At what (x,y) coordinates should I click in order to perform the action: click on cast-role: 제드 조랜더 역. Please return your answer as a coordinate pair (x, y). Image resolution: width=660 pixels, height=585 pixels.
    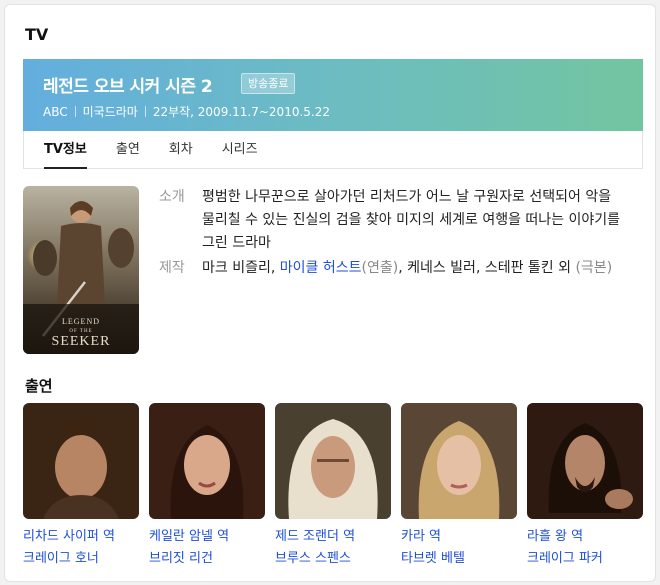
    Looking at the image, I should click on (333, 537).